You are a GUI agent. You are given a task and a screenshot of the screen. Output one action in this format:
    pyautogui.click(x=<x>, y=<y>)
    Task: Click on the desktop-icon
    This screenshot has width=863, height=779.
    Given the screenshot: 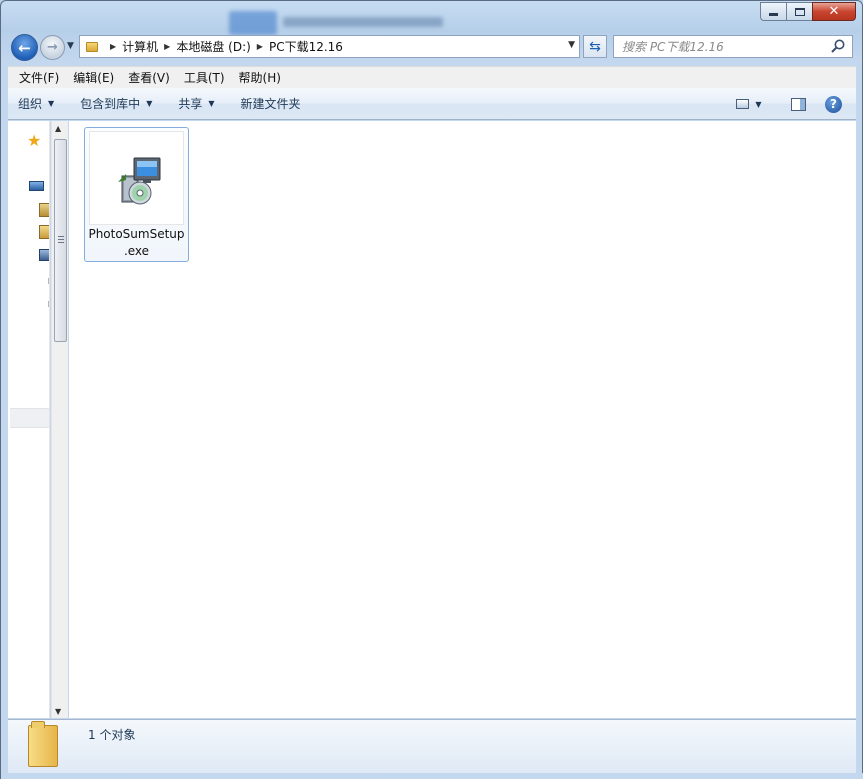 What is the action you would take?
    pyautogui.click(x=36, y=186)
    